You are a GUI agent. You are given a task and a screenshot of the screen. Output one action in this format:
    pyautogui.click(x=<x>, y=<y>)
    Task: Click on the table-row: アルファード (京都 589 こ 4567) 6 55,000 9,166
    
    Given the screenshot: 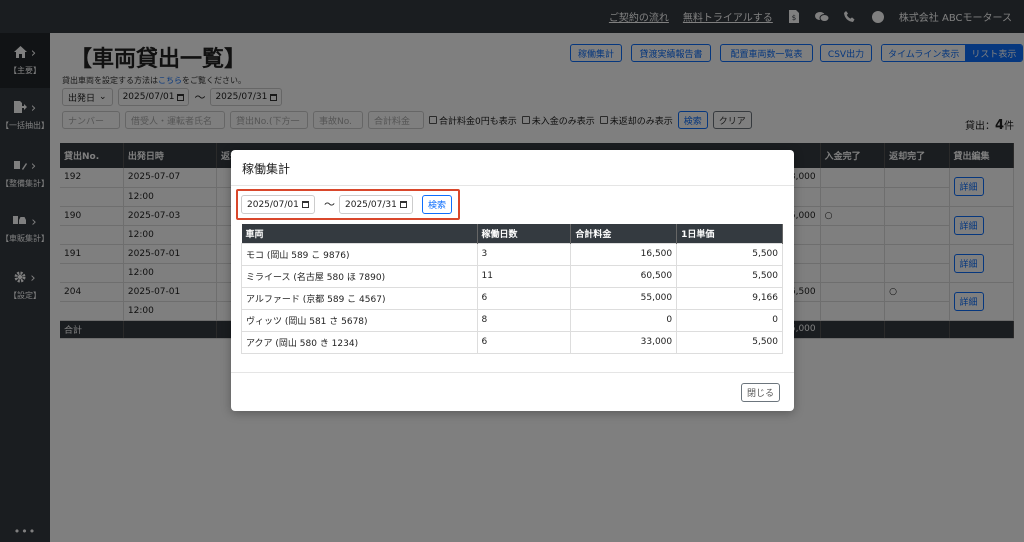 What is the action you would take?
    pyautogui.click(x=512, y=298)
    